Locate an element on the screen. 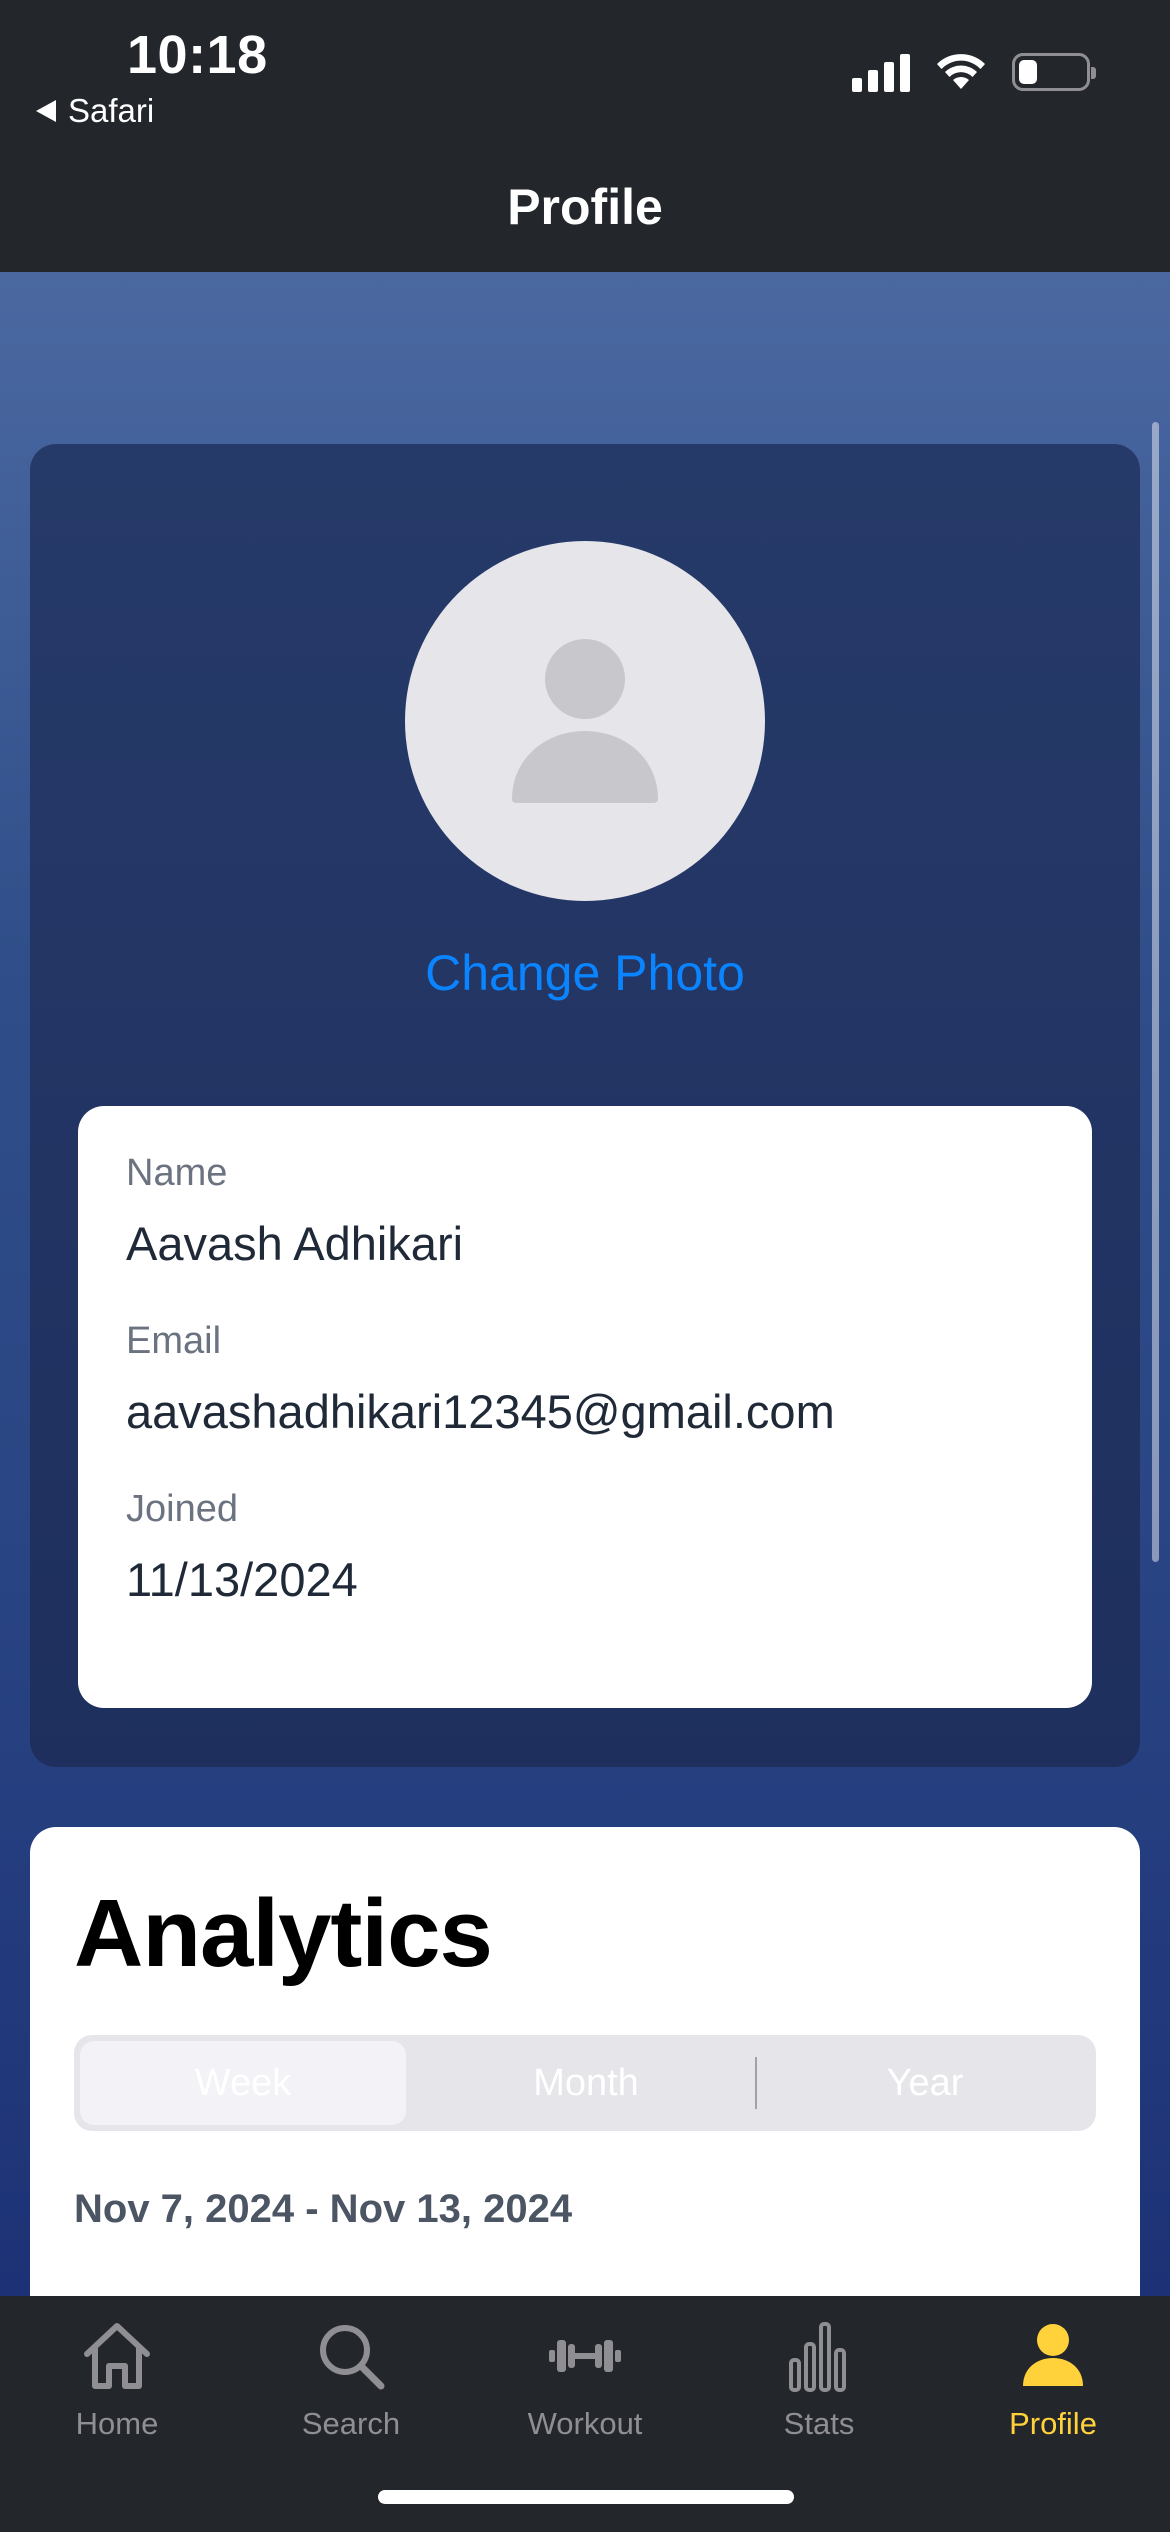  wifi-icon is located at coordinates (961, 71).